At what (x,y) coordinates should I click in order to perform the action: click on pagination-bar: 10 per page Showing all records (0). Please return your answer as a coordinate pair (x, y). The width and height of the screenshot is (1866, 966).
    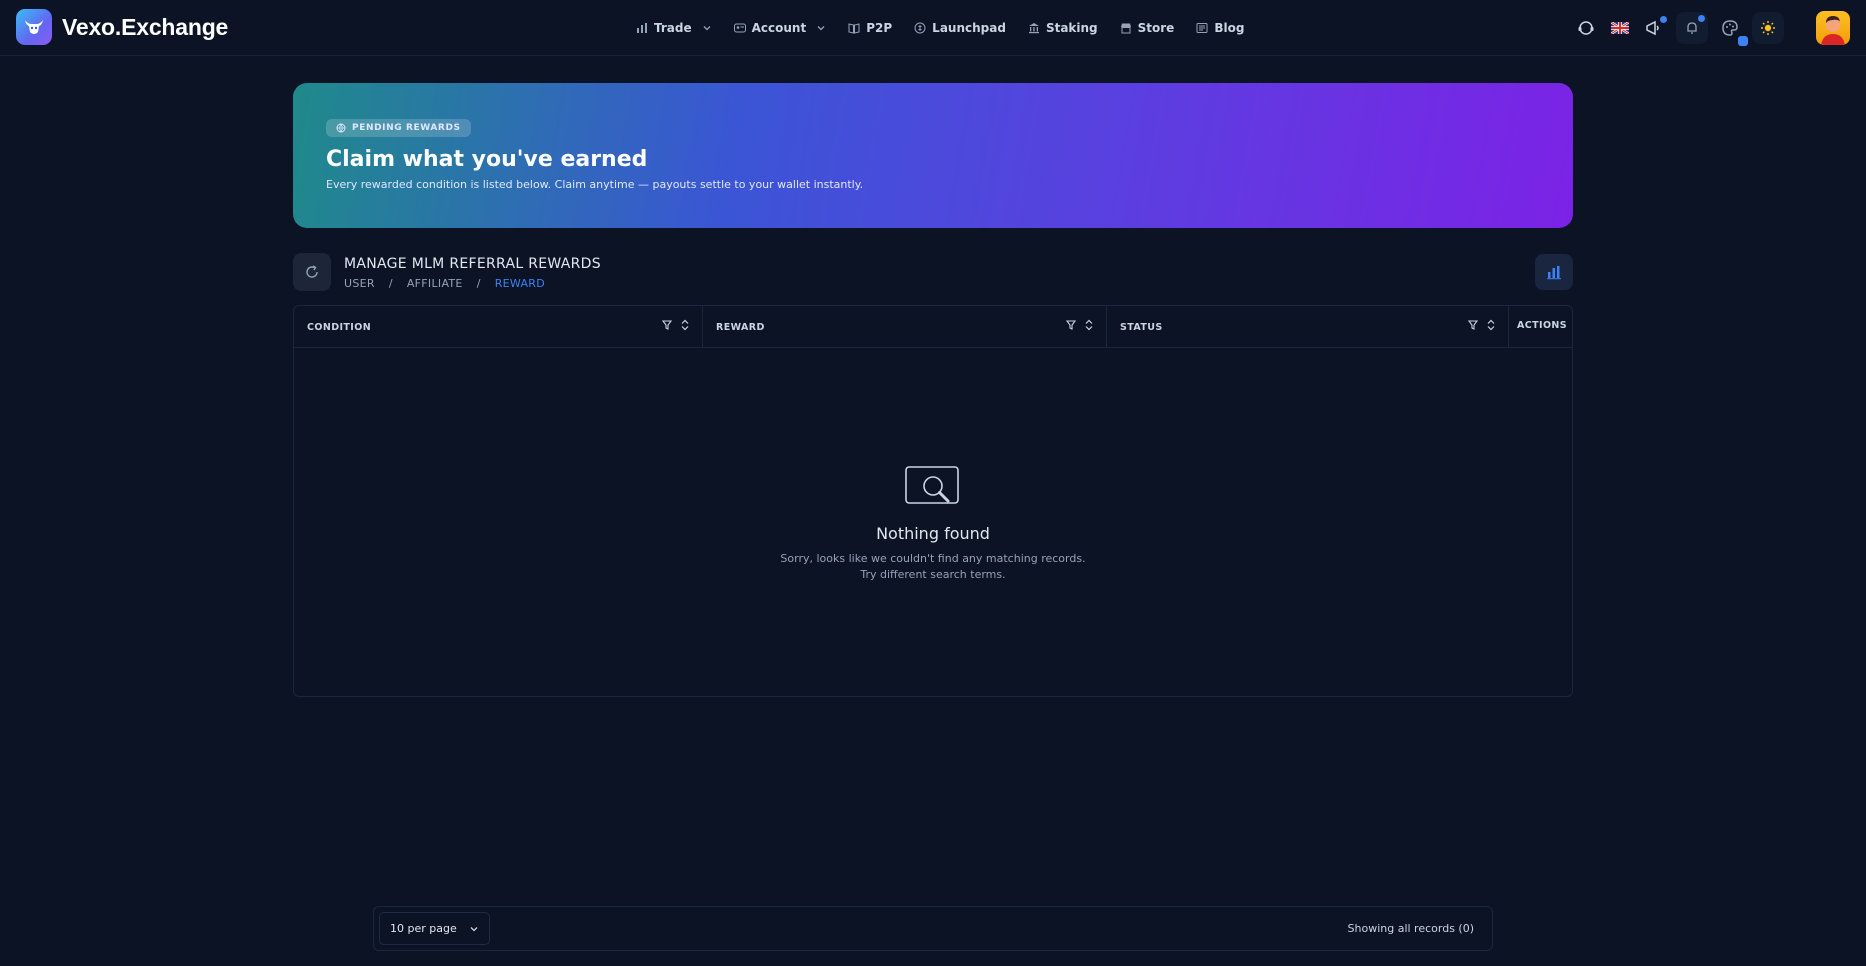
    Looking at the image, I should click on (933, 928).